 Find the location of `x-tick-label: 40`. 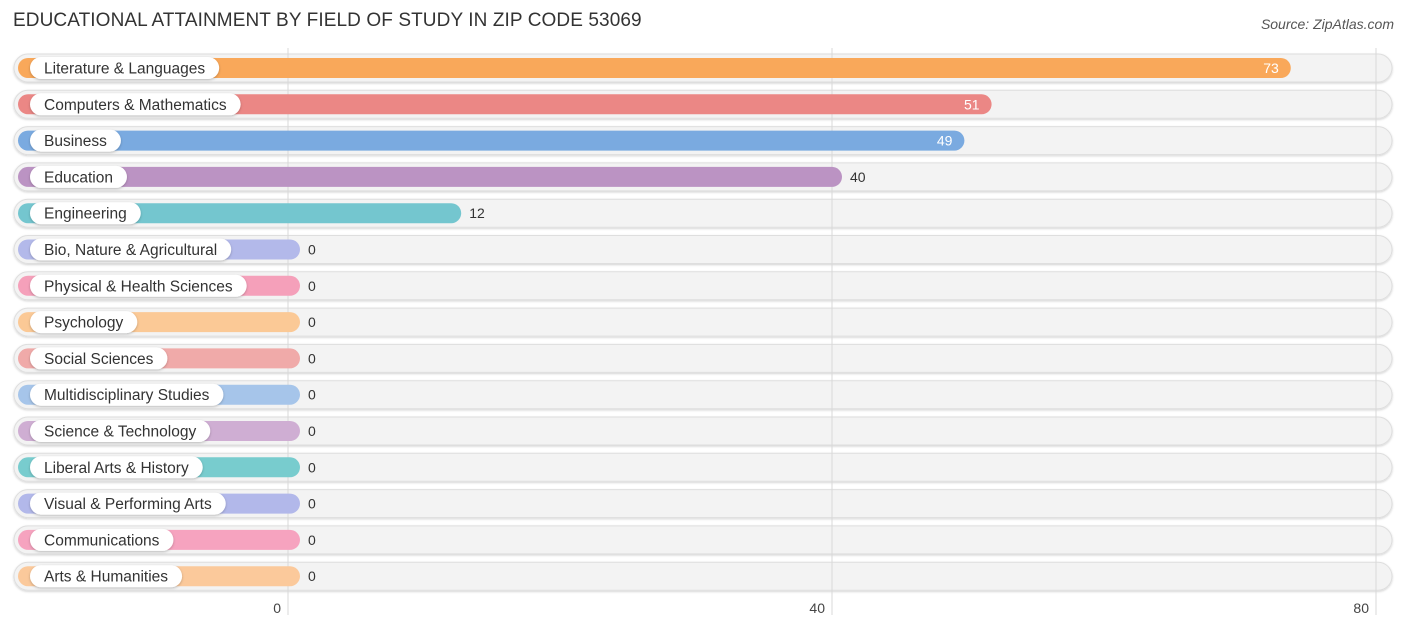

x-tick-label: 40 is located at coordinates (817, 608).